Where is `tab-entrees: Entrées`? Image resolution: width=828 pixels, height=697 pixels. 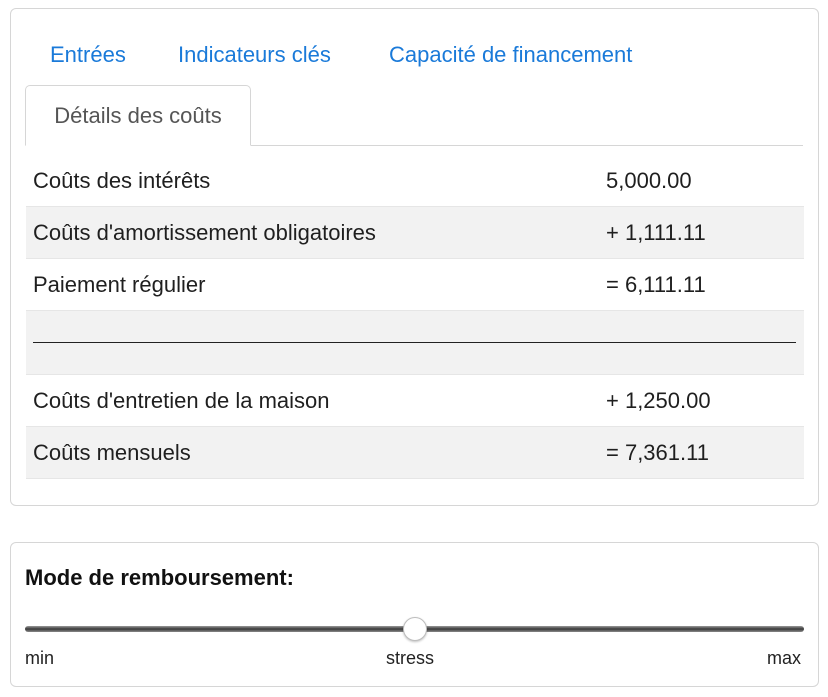 tab-entrees: Entrées is located at coordinates (88, 55).